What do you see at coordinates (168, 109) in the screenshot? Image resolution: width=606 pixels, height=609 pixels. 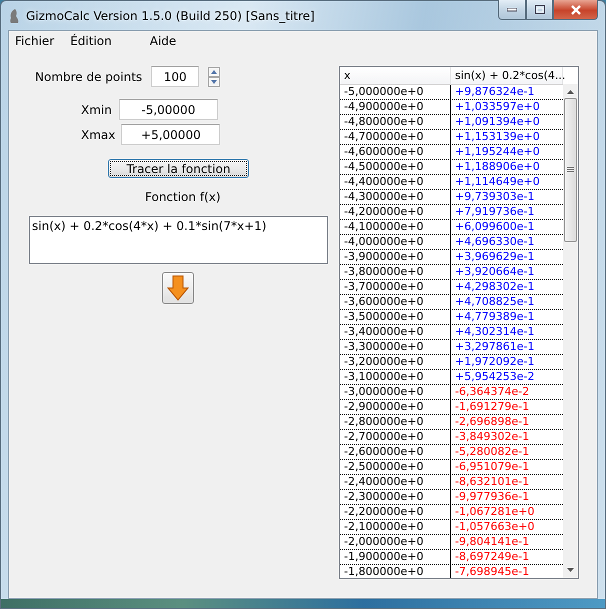 I see `xmin-field: -5,00000` at bounding box center [168, 109].